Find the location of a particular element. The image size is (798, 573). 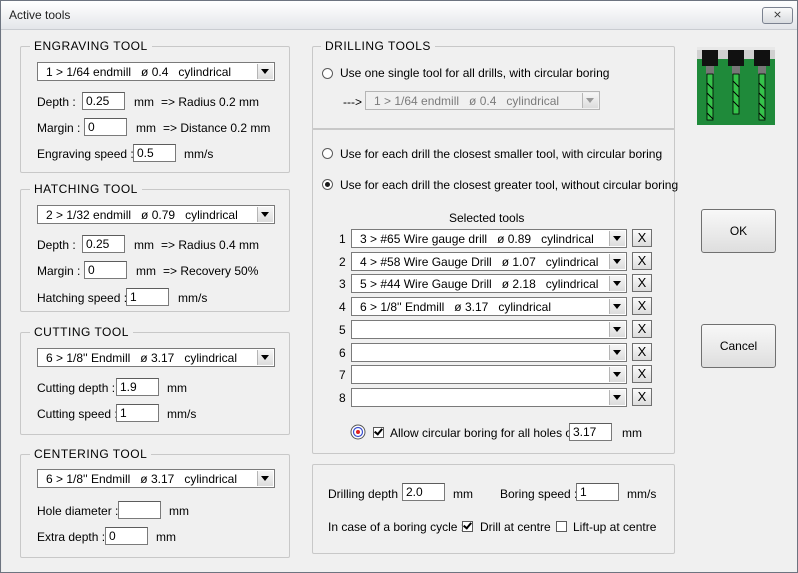

drill-bits-icon is located at coordinates (736, 86).